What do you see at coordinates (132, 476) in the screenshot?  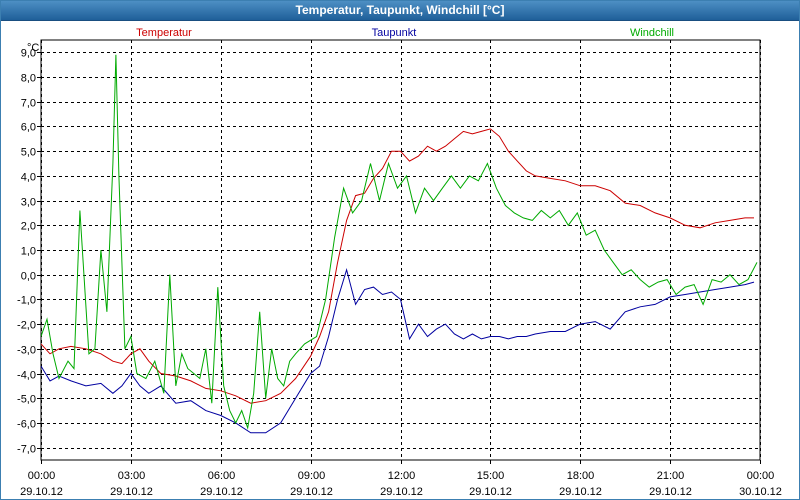 I see `x-tick-time: 03:00` at bounding box center [132, 476].